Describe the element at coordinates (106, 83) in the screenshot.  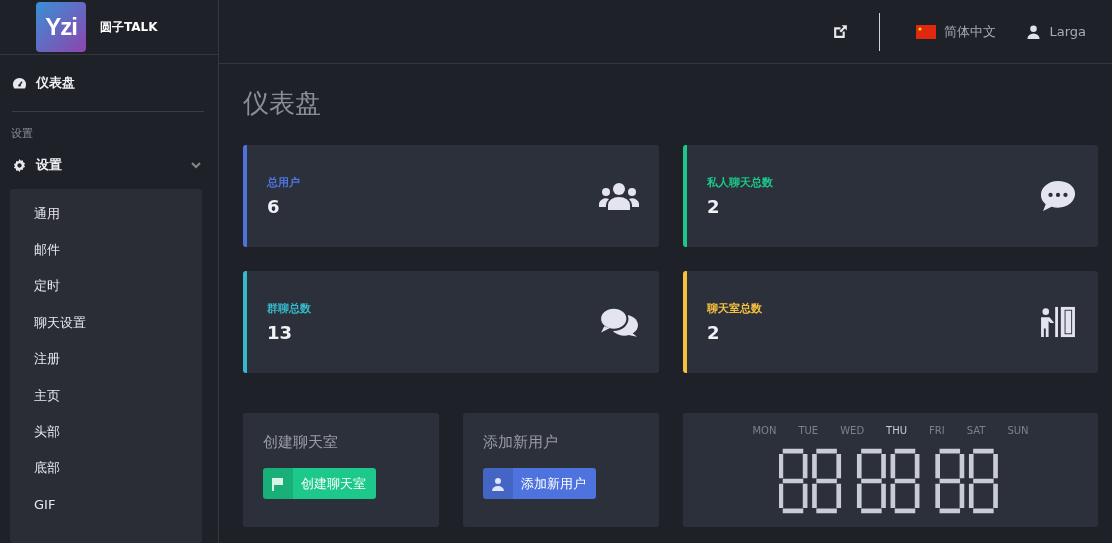
I see `dashboard-nav-item: 仪表盘` at that location.